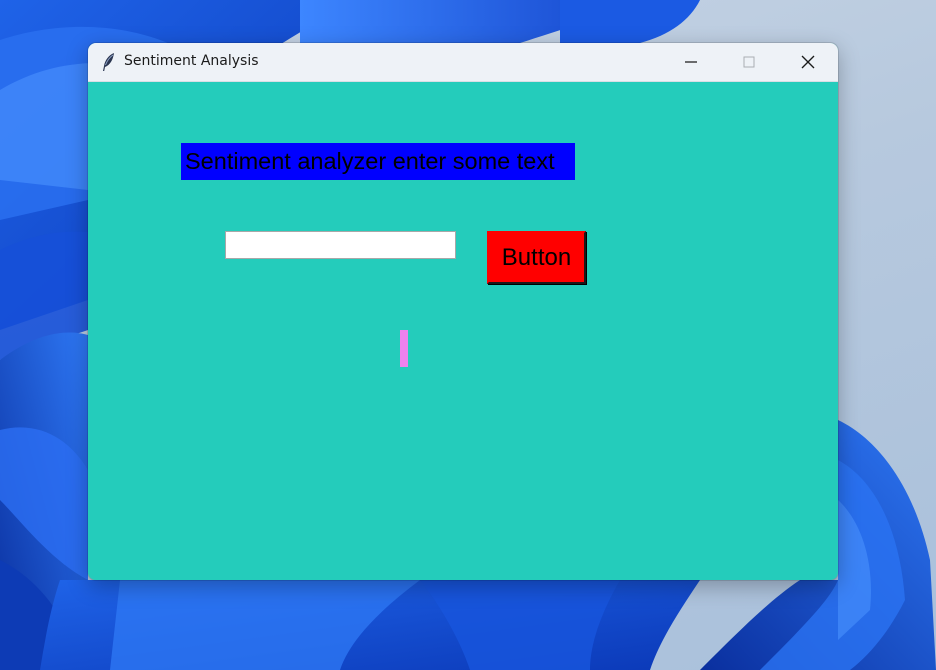  Describe the element at coordinates (463, 62) in the screenshot. I see `title-bar: Sentiment Analysis` at that location.